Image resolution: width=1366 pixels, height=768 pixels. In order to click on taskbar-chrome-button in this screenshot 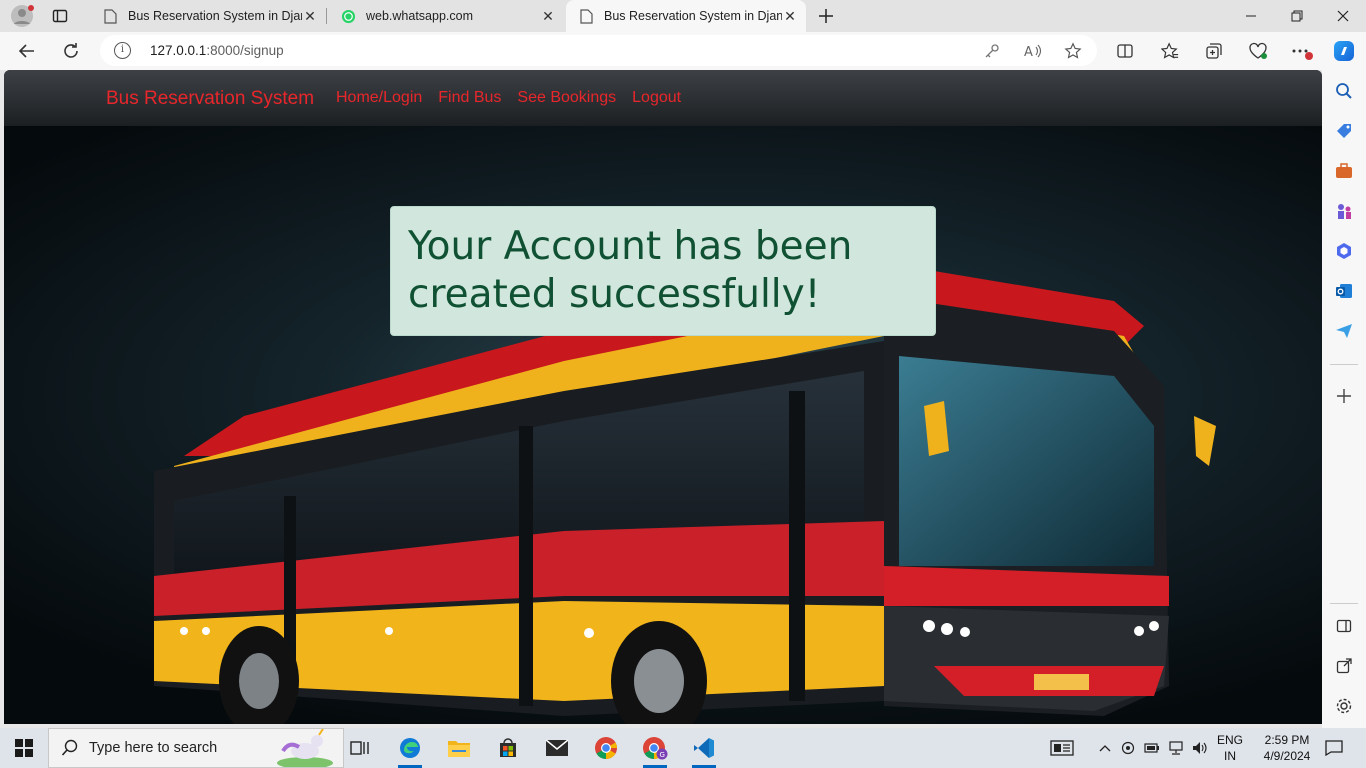, I will do `click(606, 748)`.